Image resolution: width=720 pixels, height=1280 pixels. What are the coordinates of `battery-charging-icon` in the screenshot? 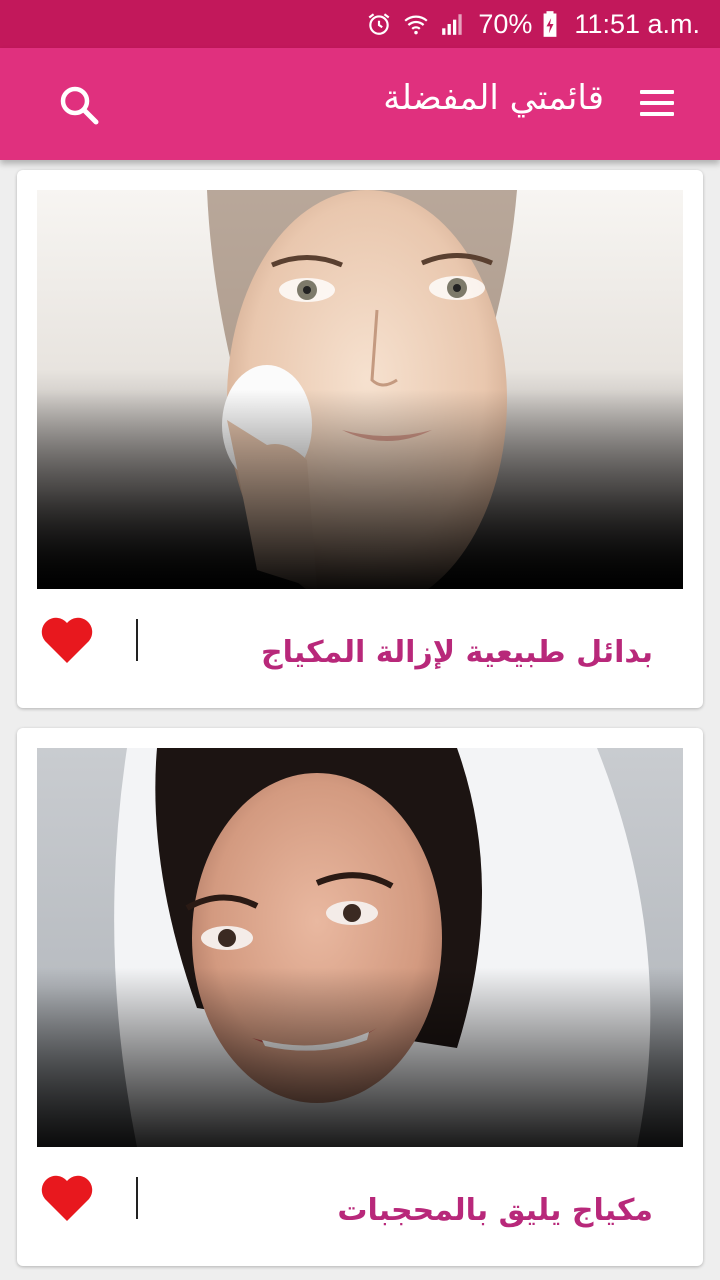 It's located at (550, 24).